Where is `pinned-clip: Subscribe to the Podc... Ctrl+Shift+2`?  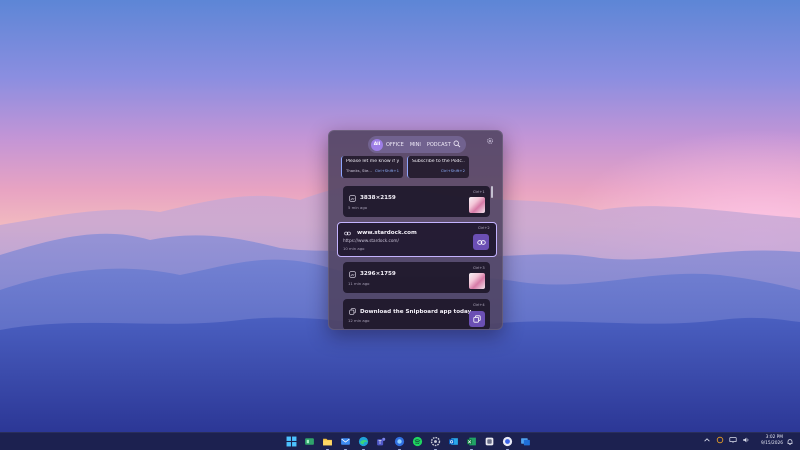 pinned-clip: Subscribe to the Podc... Ctrl+Shift+2 is located at coordinates (438, 167).